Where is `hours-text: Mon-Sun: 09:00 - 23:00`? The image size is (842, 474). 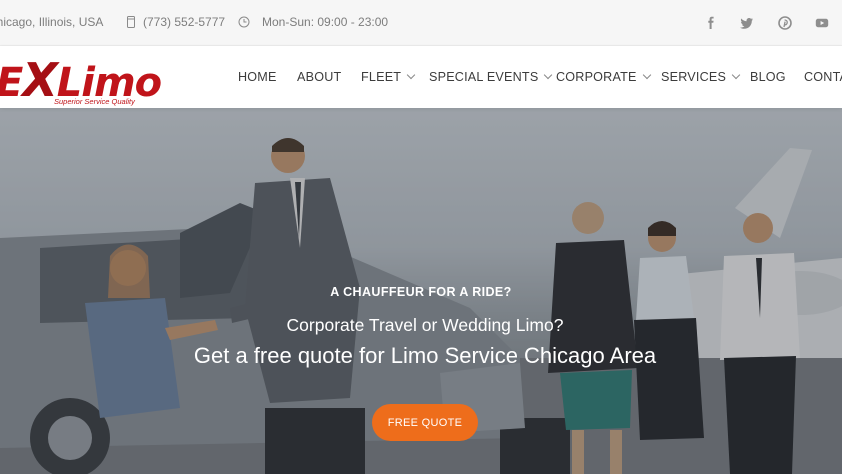
hours-text: Mon-Sun: 09:00 - 23:00 is located at coordinates (313, 22).